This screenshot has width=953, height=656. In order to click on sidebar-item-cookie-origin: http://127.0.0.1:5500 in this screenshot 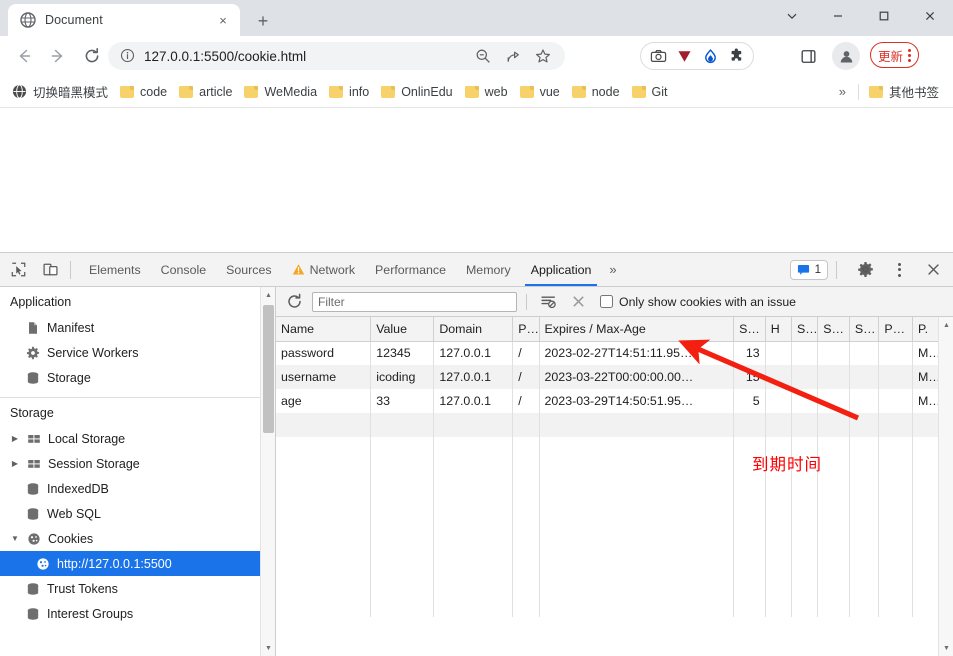, I will do `click(137, 563)`.